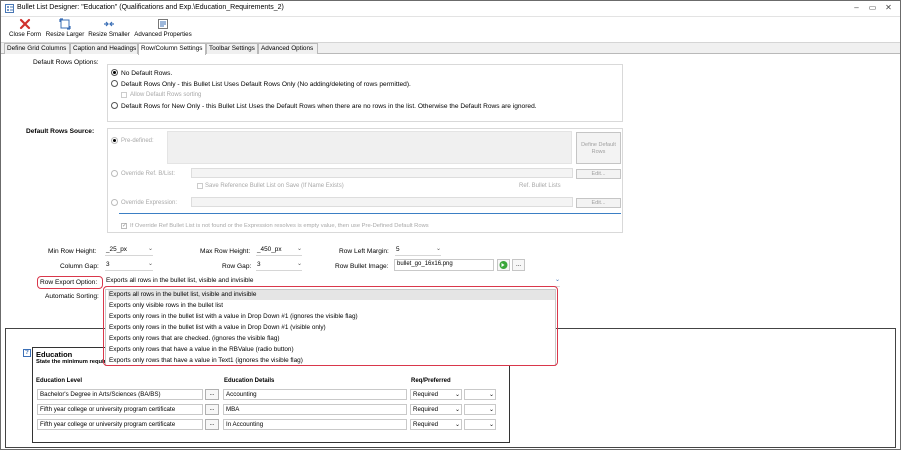  What do you see at coordinates (237, 266) in the screenshot?
I see `row-gap-label: Row Gap:` at bounding box center [237, 266].